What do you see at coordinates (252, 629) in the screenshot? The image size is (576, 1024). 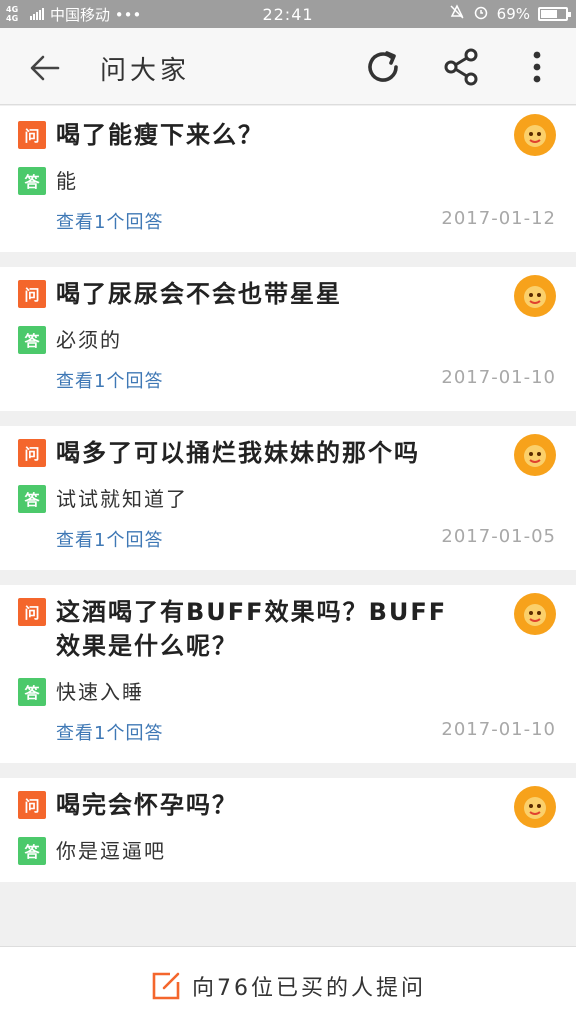 I see `question-text: 这酒喝了有BUFF效果吗？BUFF效果是什么呢？` at bounding box center [252, 629].